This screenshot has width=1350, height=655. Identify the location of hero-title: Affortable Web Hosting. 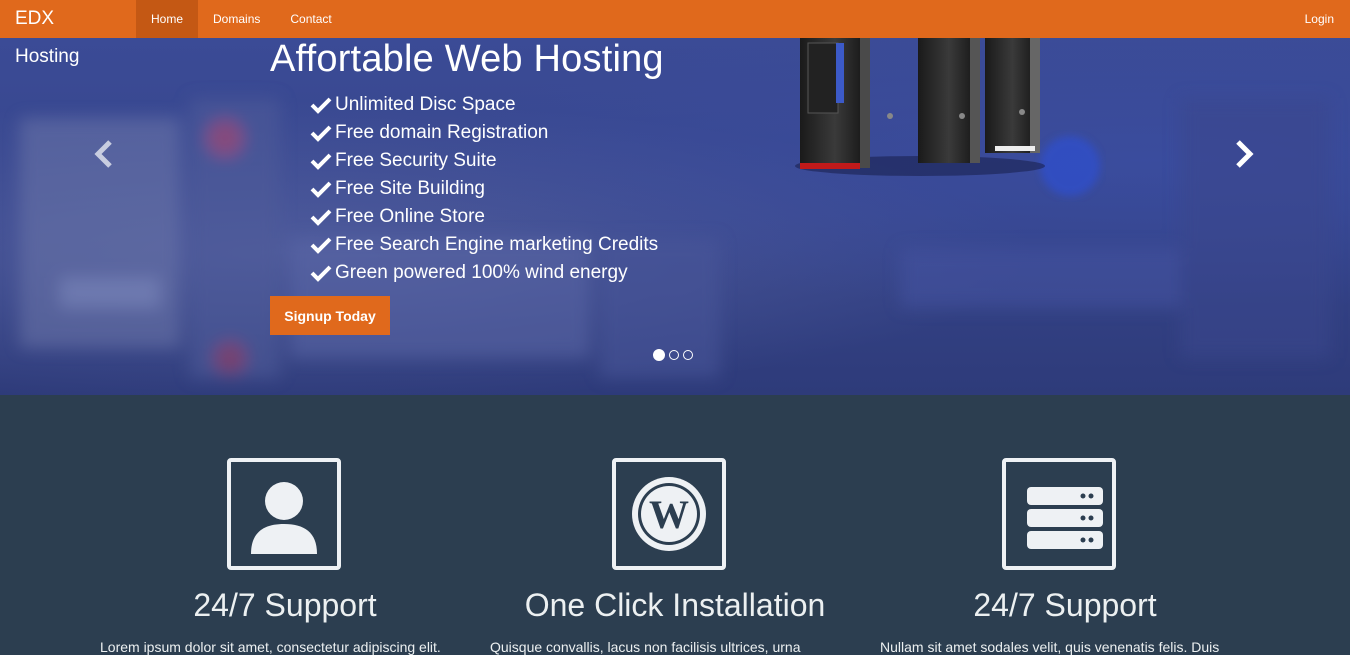
(467, 59).